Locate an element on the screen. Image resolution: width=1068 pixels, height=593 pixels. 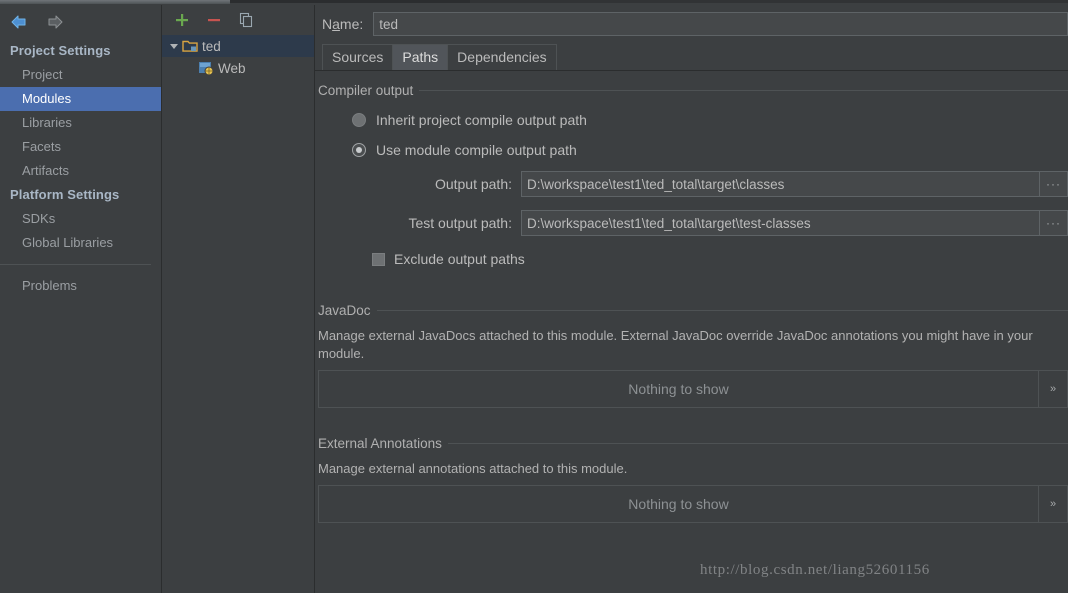
test-output-path-label: Test output path: is located at coordinates (460, 223).